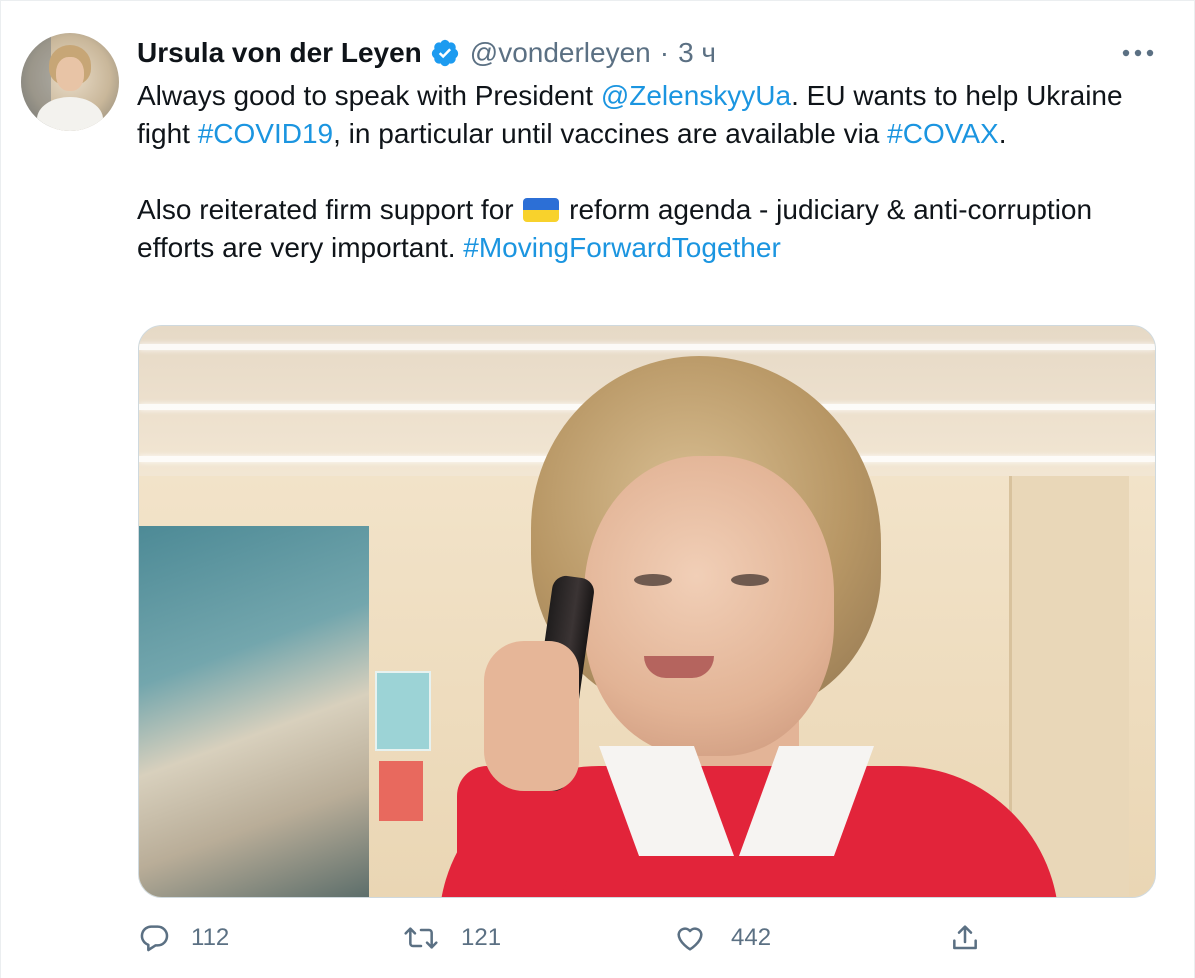 This screenshot has height=978, width=1195. Describe the element at coordinates (369, 95) in the screenshot. I see `tweet-text-segment: Always good to speak with President` at that location.